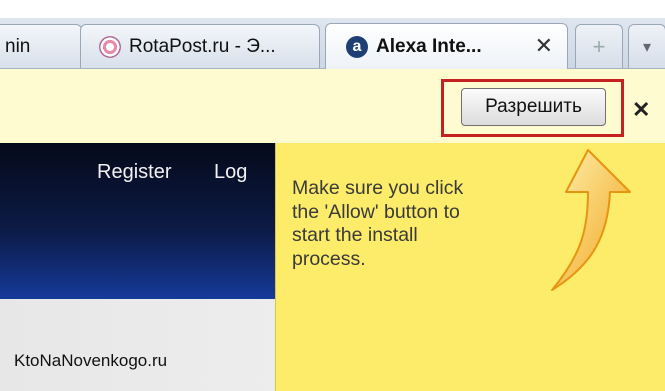 The width and height of the screenshot is (665, 391). What do you see at coordinates (641, 110) in the screenshot?
I see `notification-close-icon: ✕` at bounding box center [641, 110].